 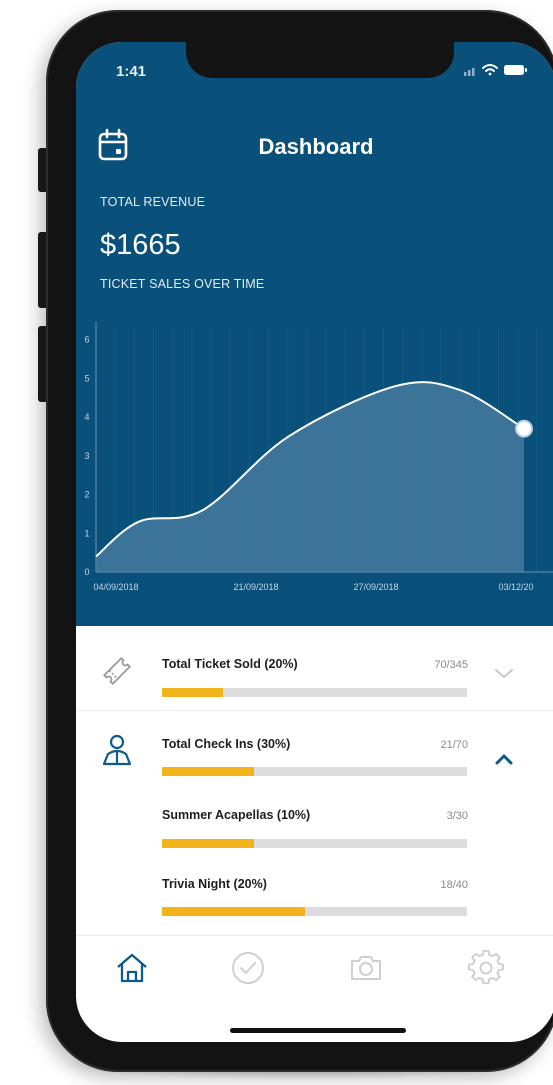 What do you see at coordinates (314, 668) in the screenshot?
I see `stat-row-tickets-sold: Total Ticket Sold (20%) 70/345` at bounding box center [314, 668].